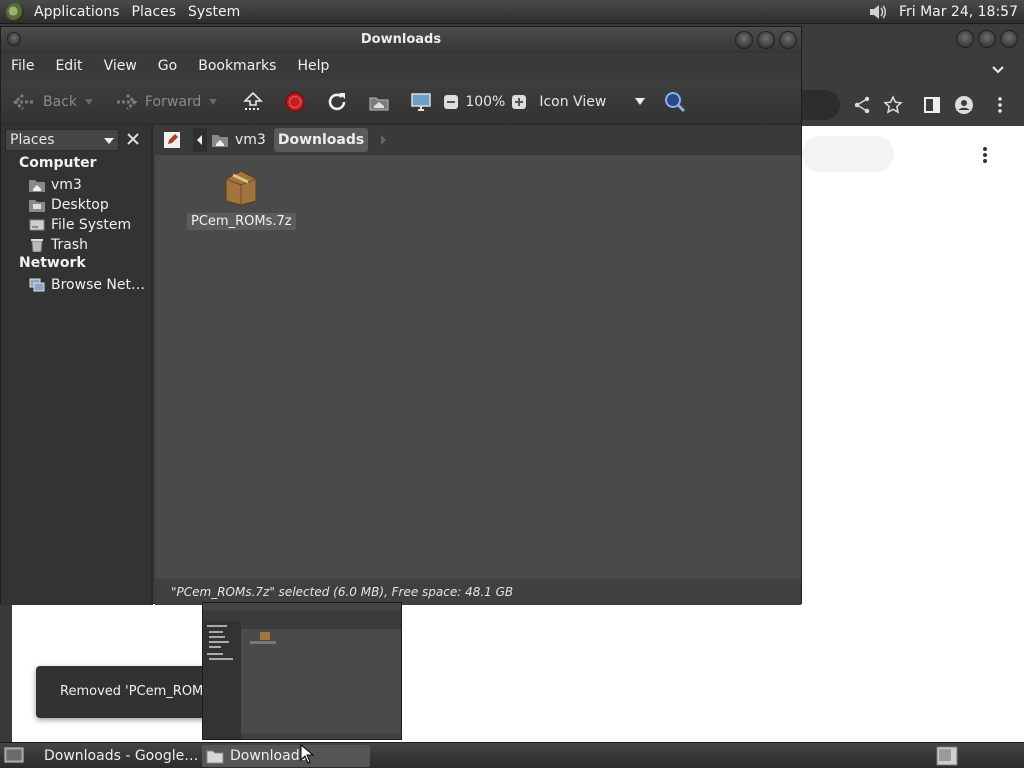  Describe the element at coordinates (22, 66) in the screenshot. I see `menu-file: File` at that location.